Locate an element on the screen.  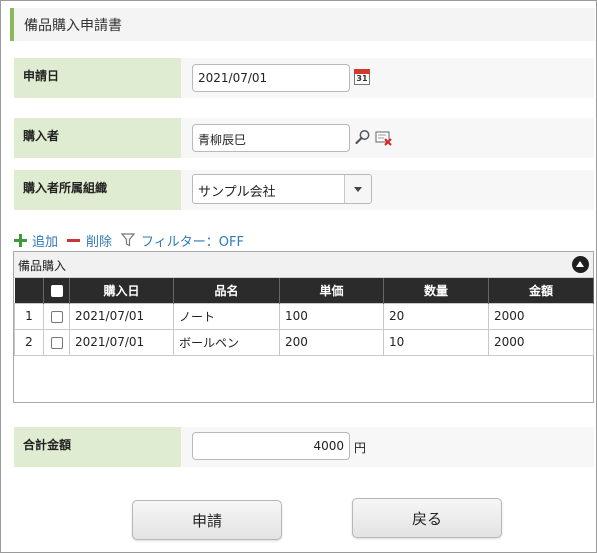
cell-qty: 10 is located at coordinates (436, 342).